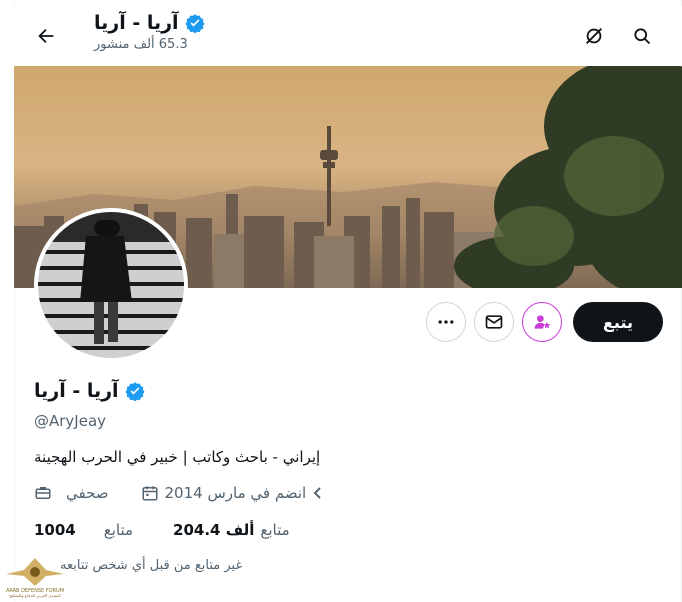  I want to click on joined-date: انضم في مارس 2014, so click(235, 493).